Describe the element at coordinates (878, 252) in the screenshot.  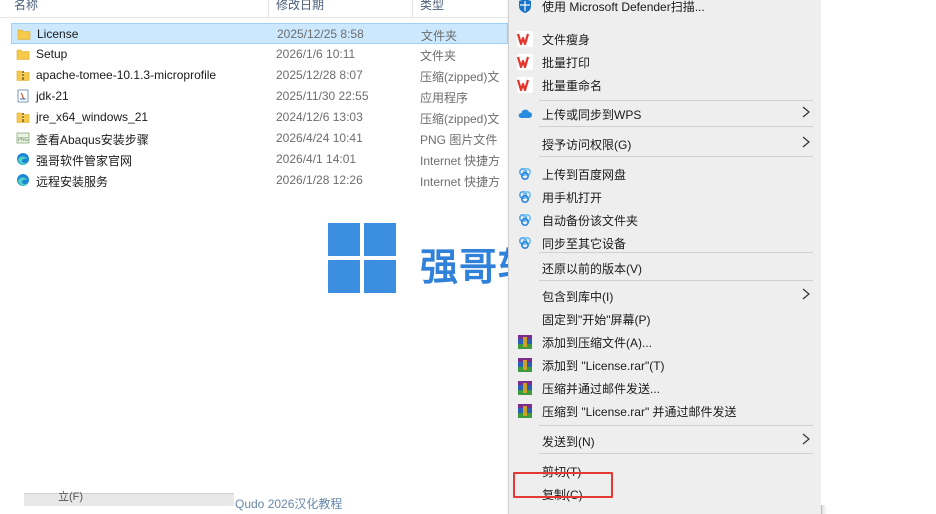
I see `desktop-background` at that location.